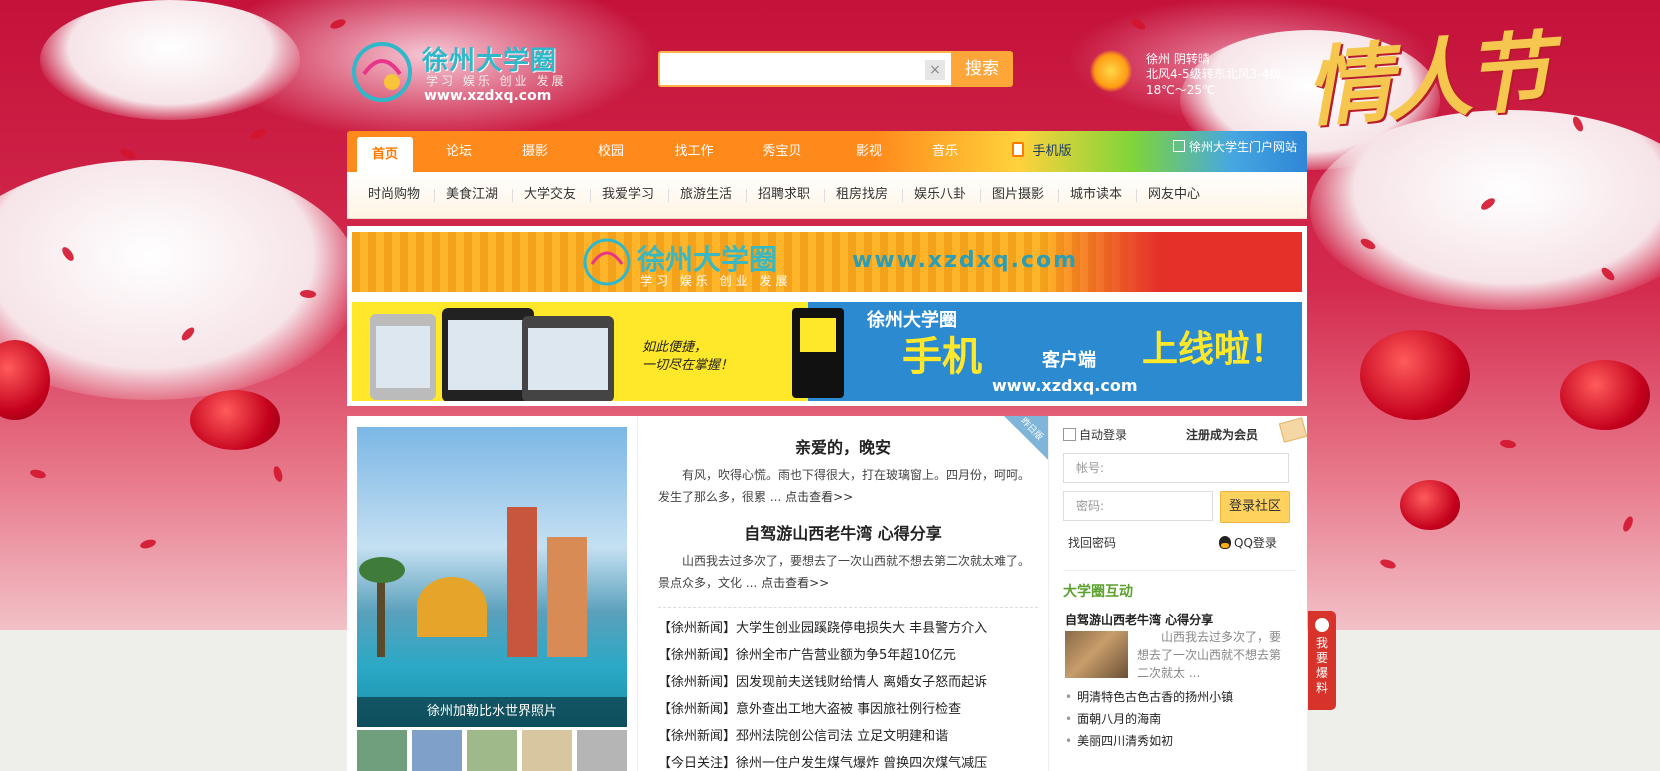 The width and height of the screenshot is (1660, 771). What do you see at coordinates (1180, 585) in the screenshot?
I see `section-title: 大学圈互动` at bounding box center [1180, 585].